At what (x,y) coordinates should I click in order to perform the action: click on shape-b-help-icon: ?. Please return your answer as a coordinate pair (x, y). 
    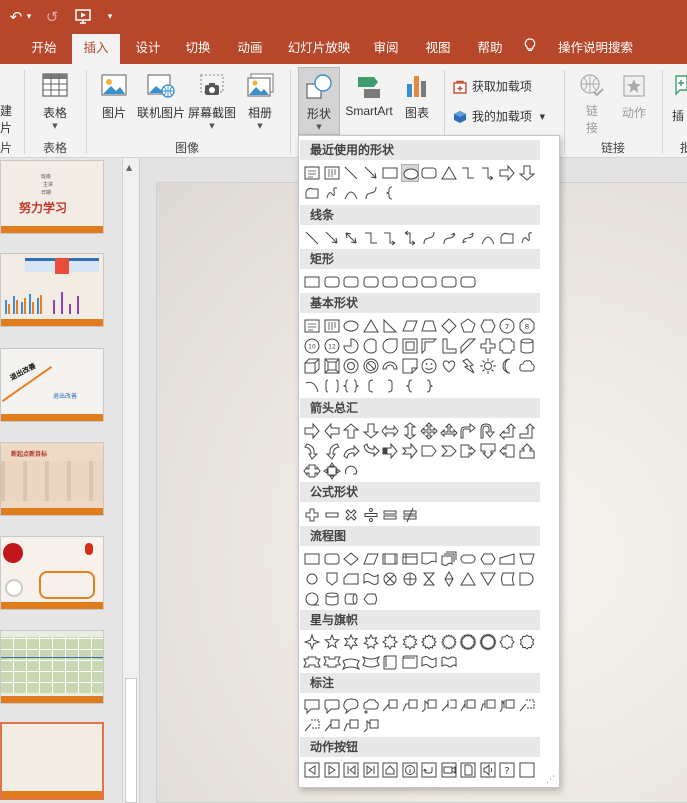
    Looking at the image, I should click on (507, 770).